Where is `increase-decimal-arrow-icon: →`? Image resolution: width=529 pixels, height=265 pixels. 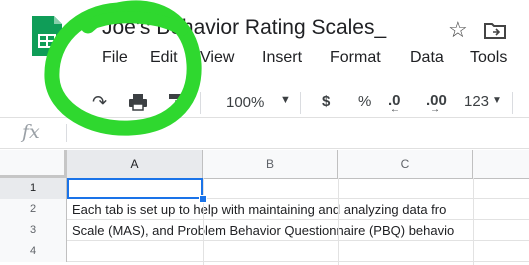
increase-decimal-arrow-icon: → is located at coordinates (435, 109).